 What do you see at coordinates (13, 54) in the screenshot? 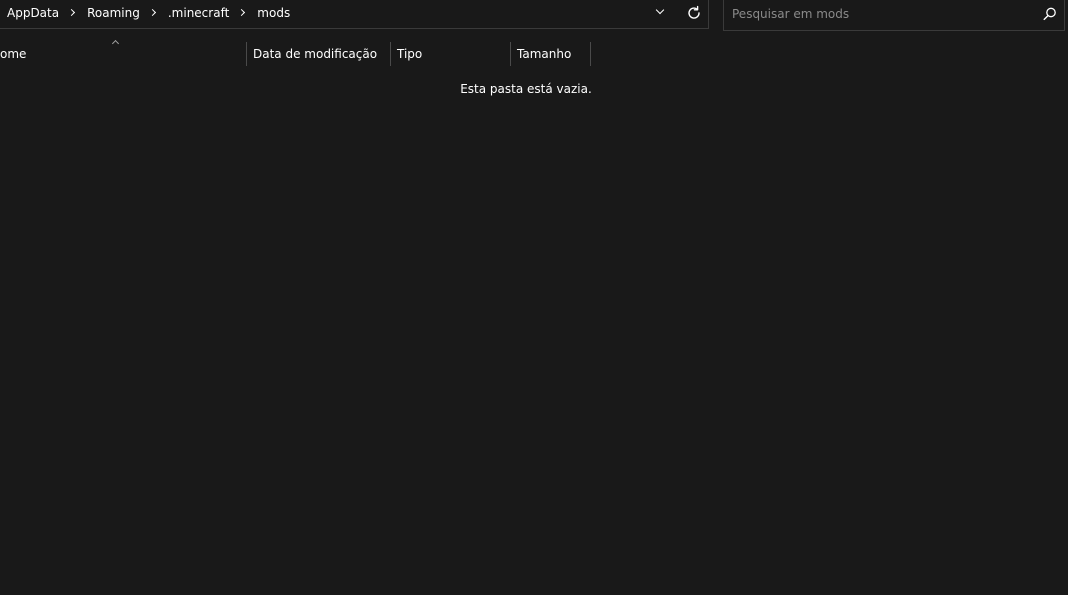
I see `column-header-name-label: ome` at bounding box center [13, 54].